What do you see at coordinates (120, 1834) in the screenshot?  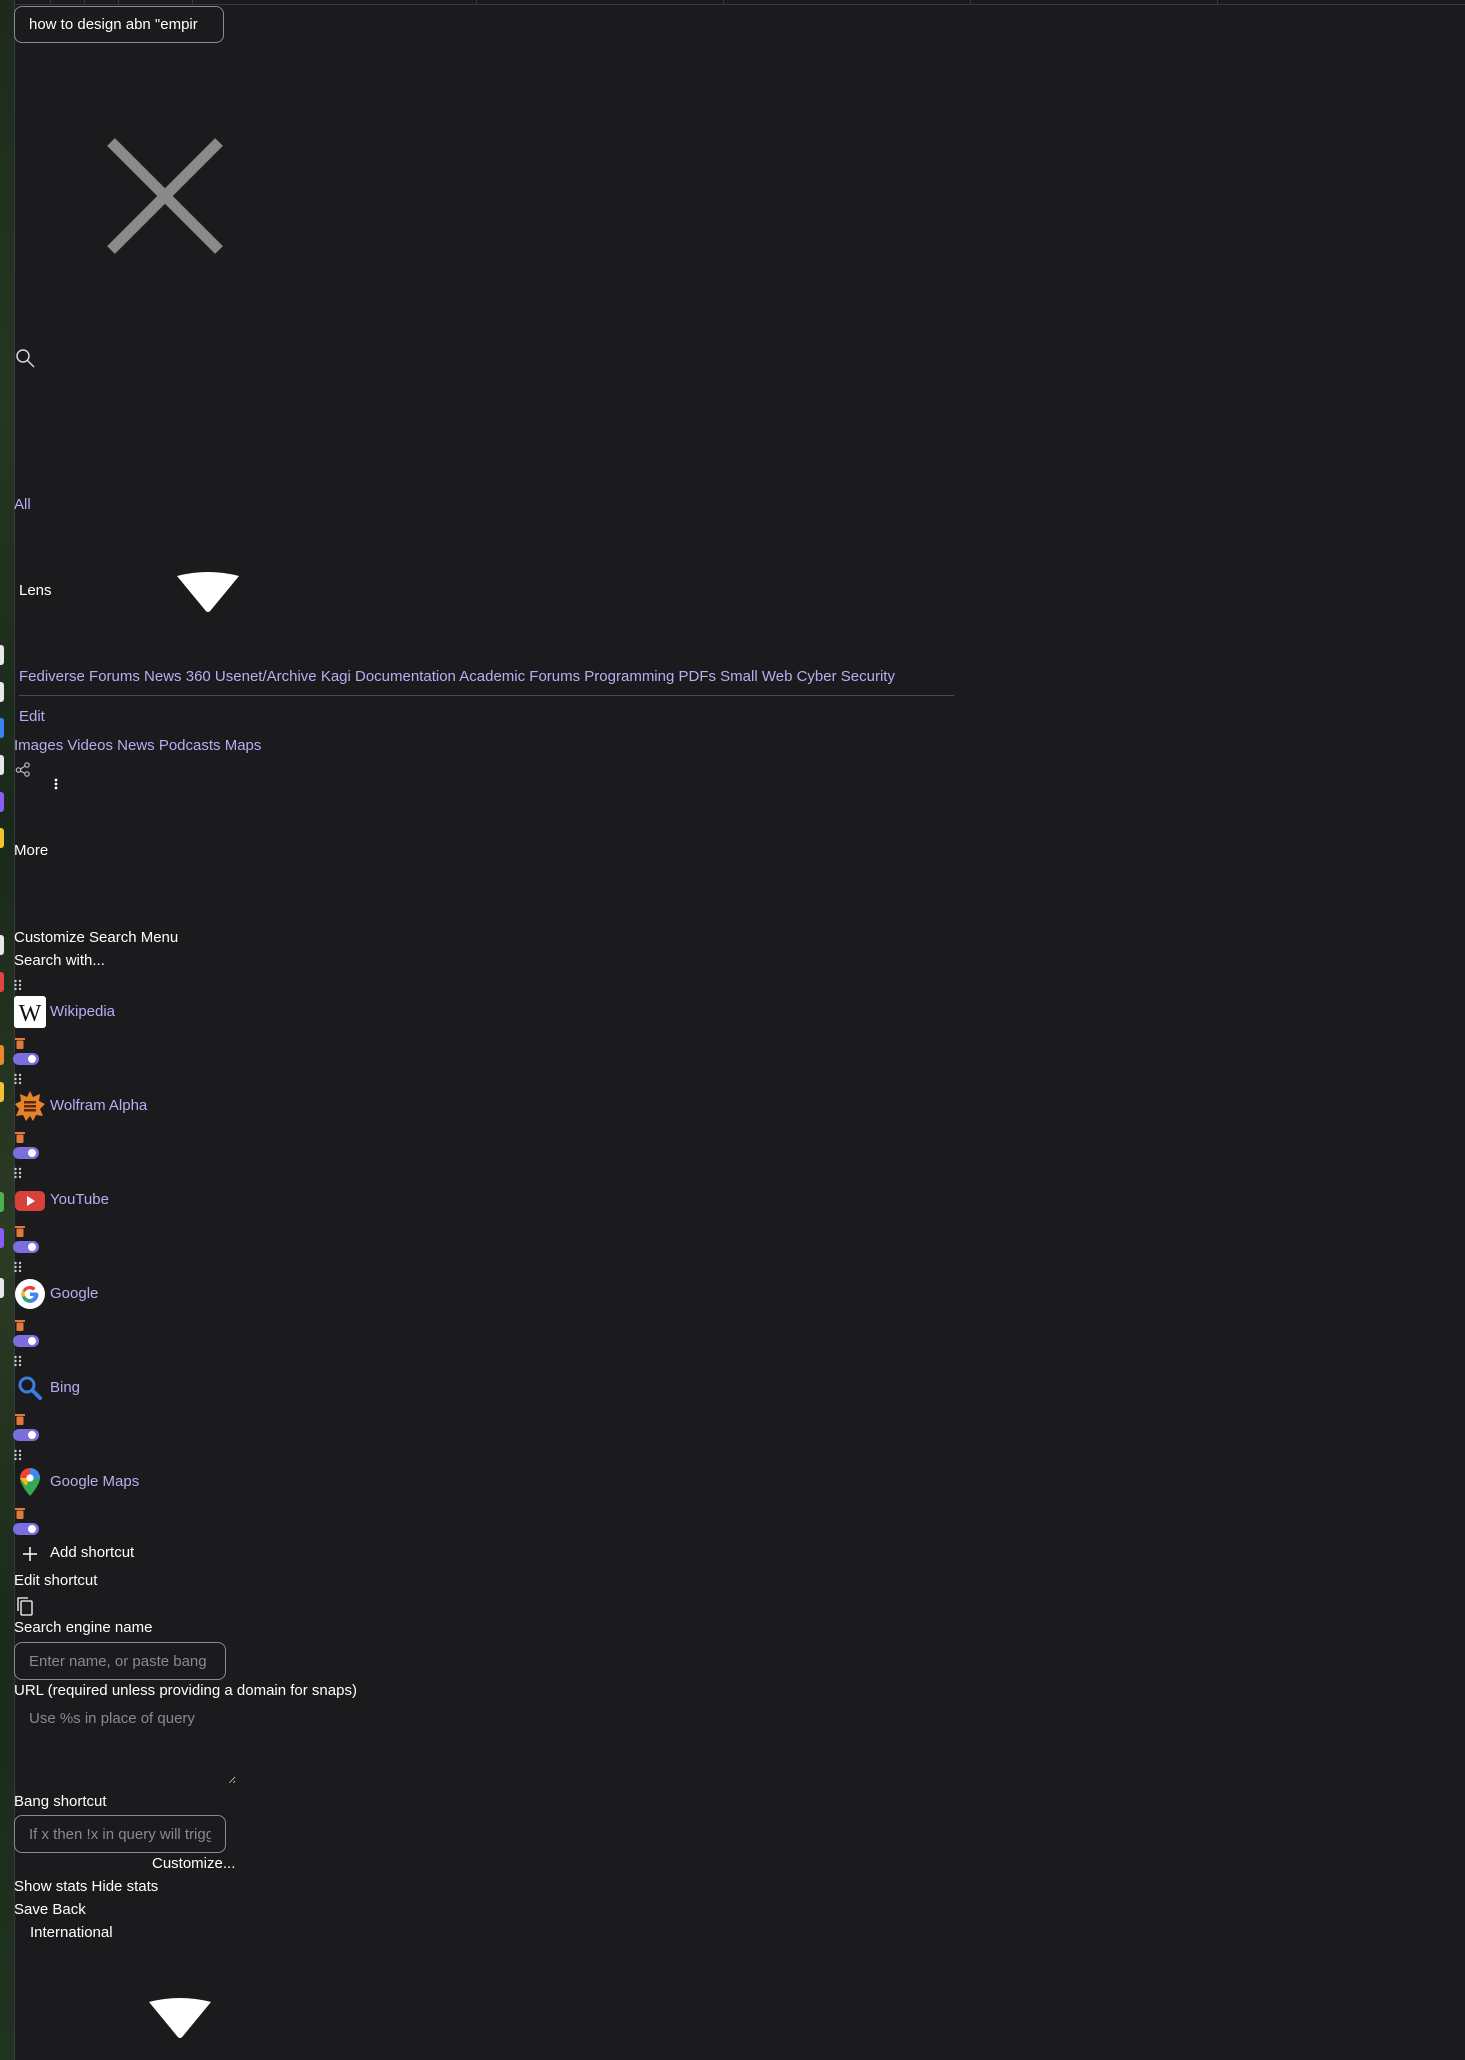 I see `bang-shortcut-input` at bounding box center [120, 1834].